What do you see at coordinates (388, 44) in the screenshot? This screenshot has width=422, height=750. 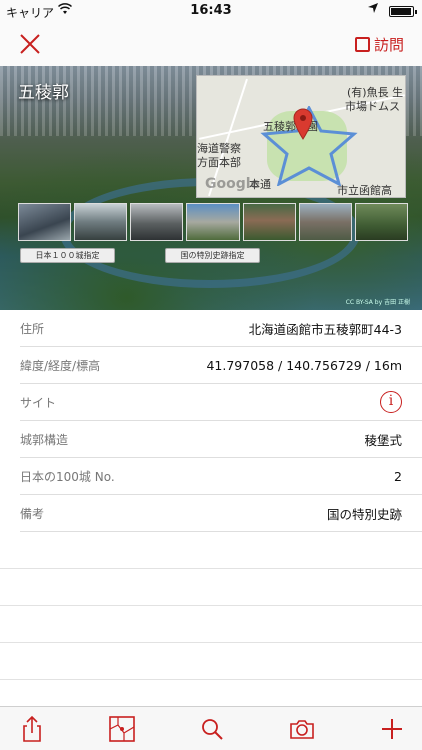 I see `visit-label: 訪問` at bounding box center [388, 44].